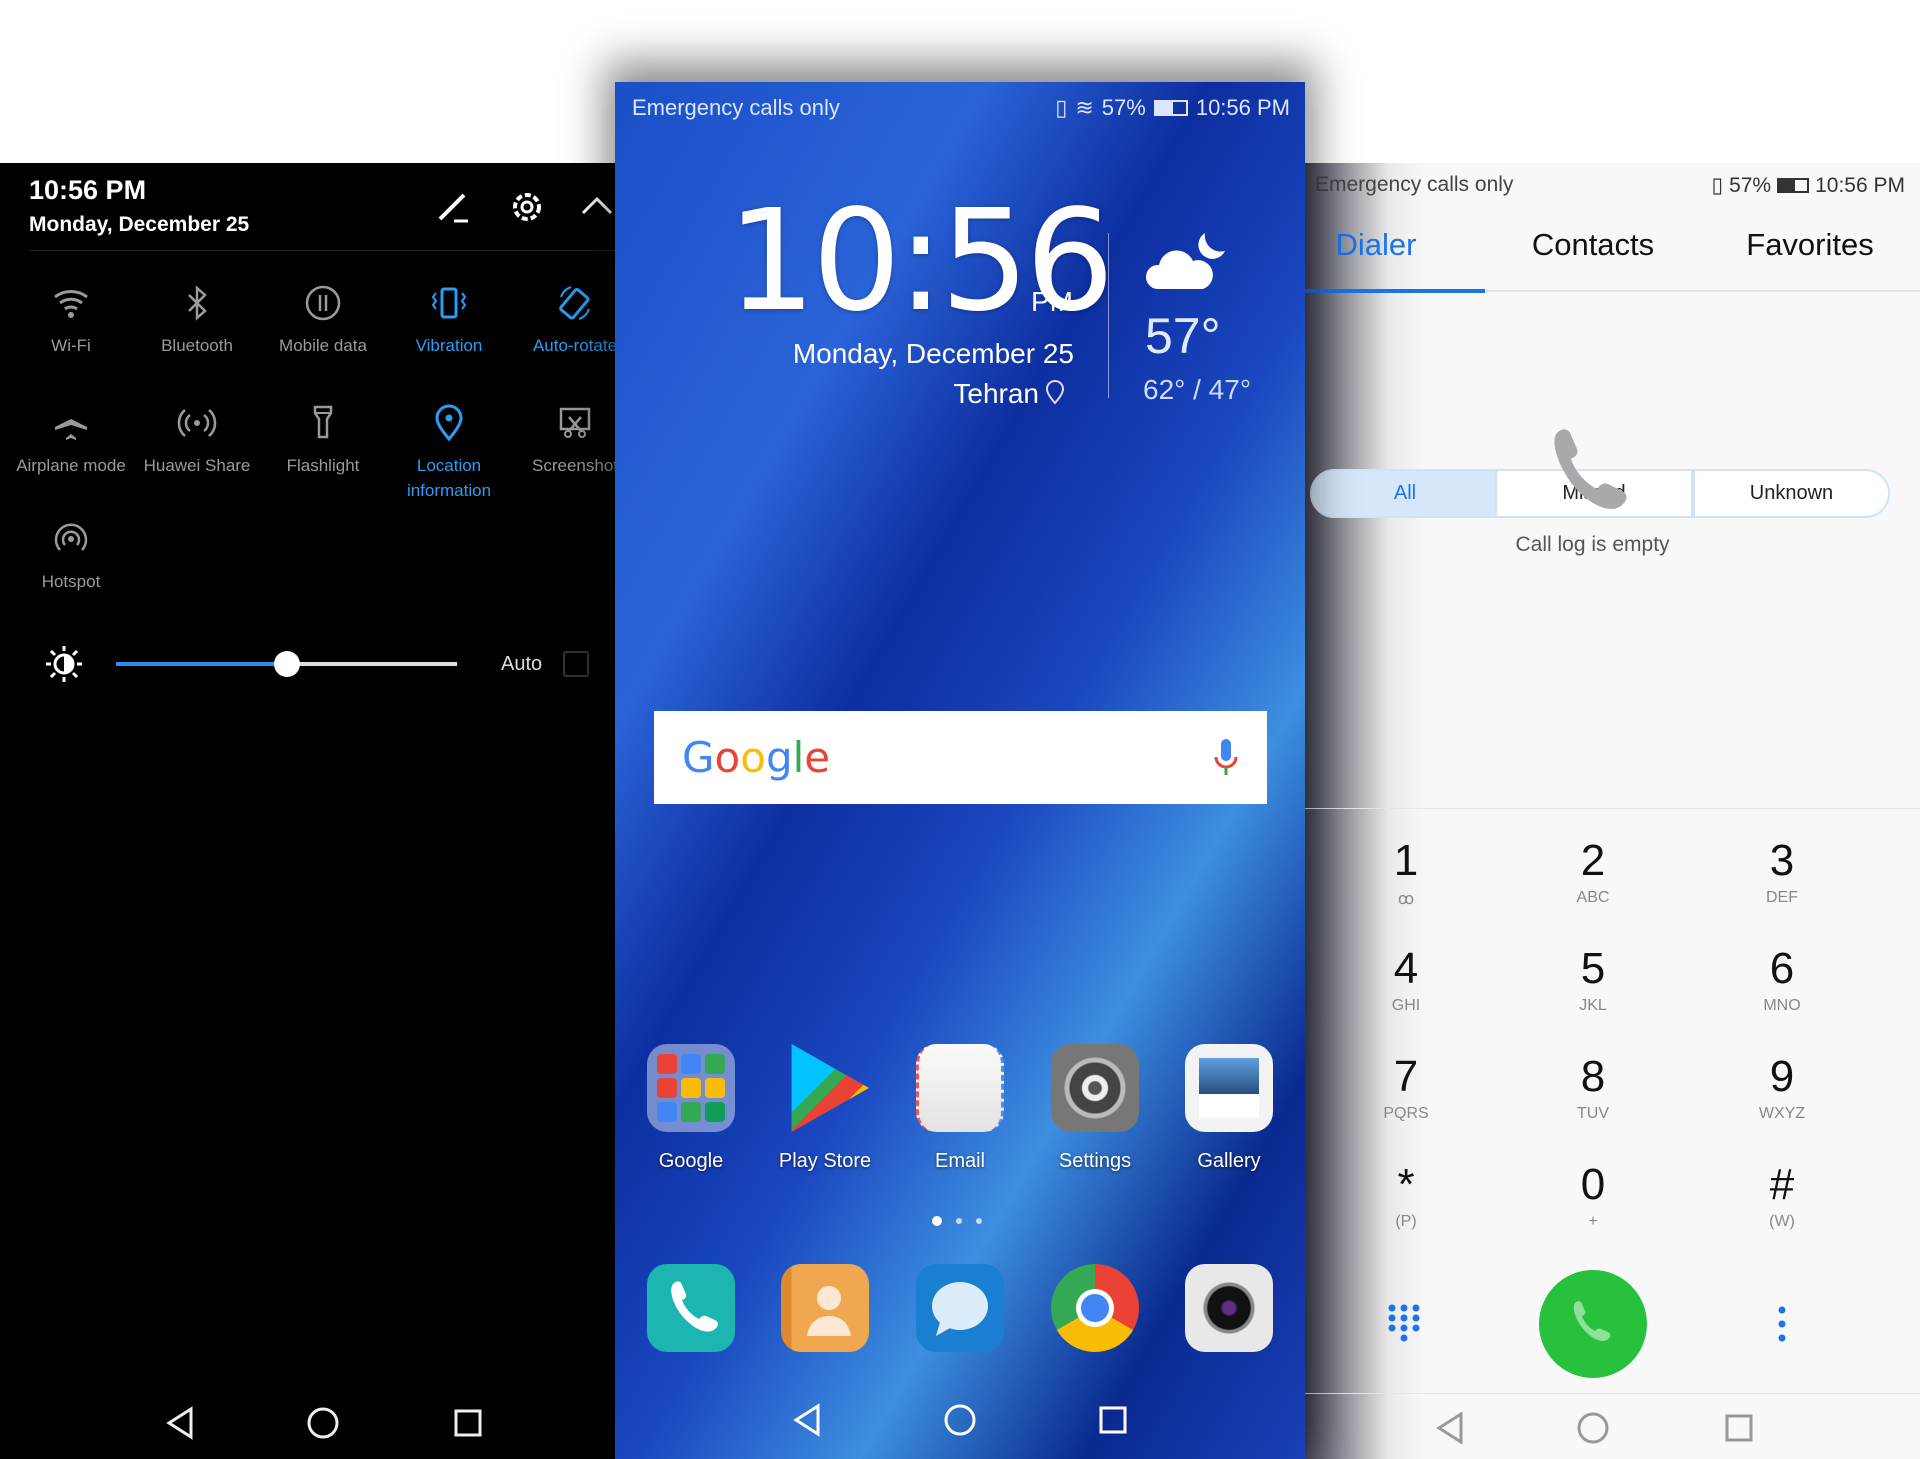  Describe the element at coordinates (1052, 301) in the screenshot. I see `clock-ampm: PM` at that location.